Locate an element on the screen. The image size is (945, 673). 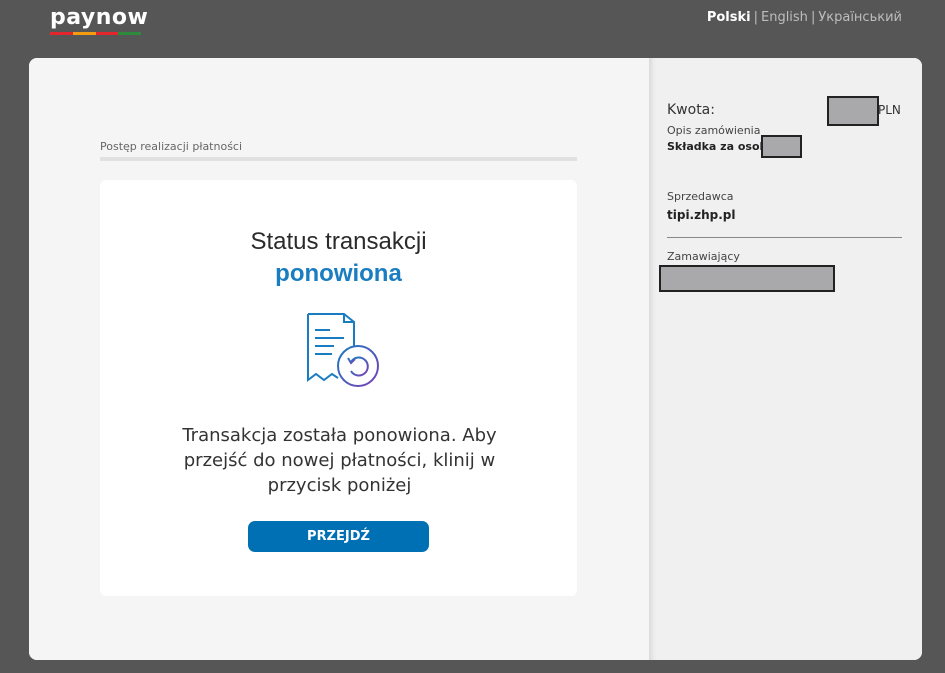
description-redacted is located at coordinates (781, 146).